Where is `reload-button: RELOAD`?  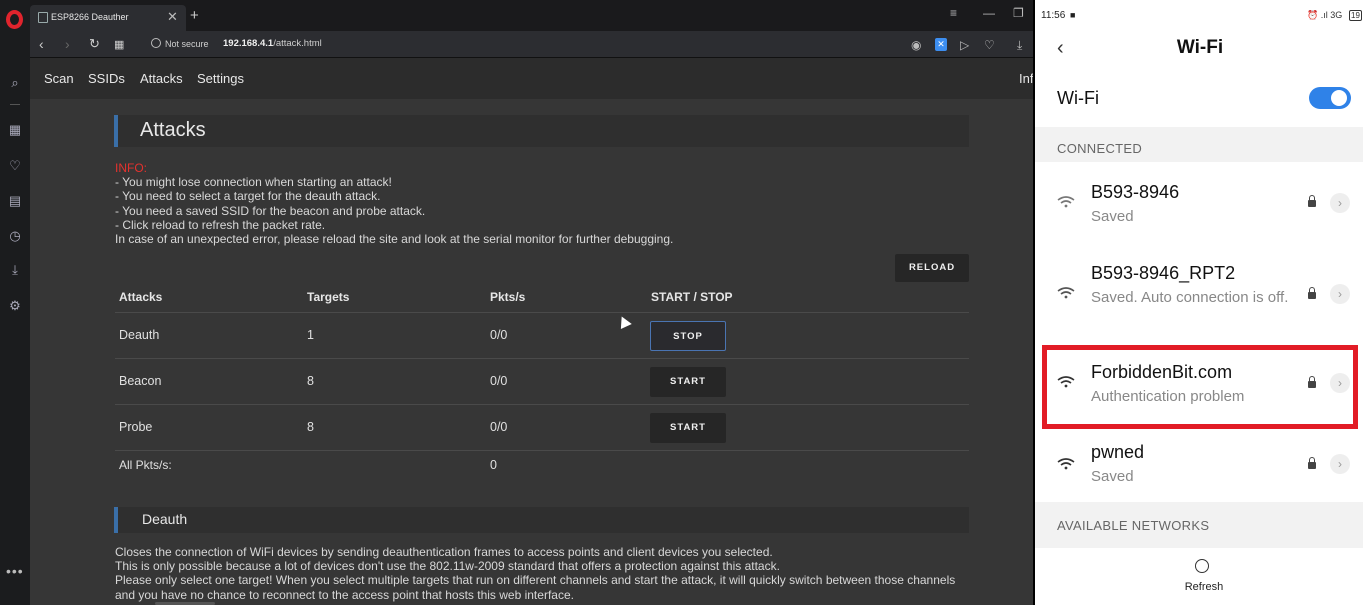 reload-button: RELOAD is located at coordinates (932, 268).